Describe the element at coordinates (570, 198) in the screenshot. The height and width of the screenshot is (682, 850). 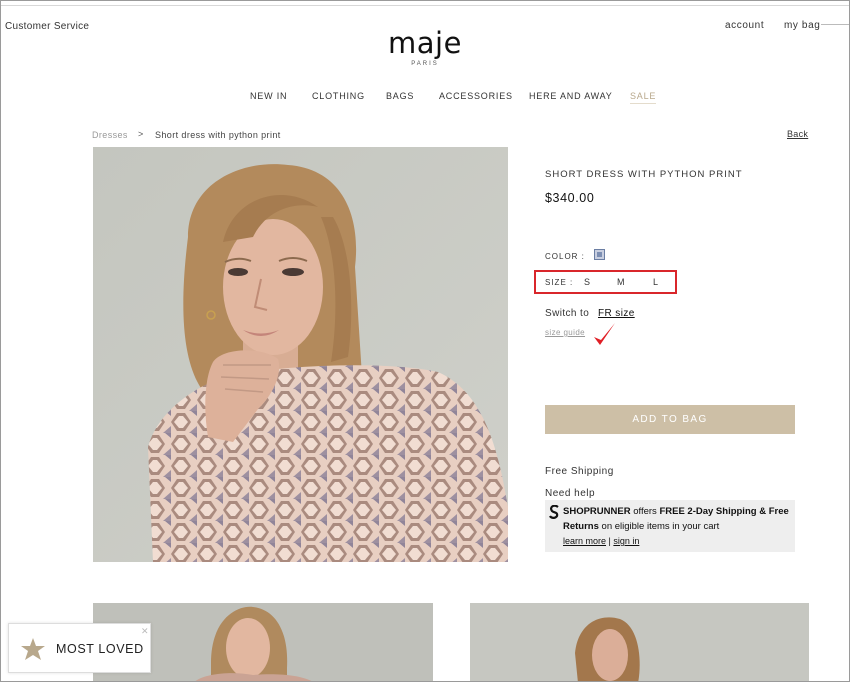
I see `product-price: $340.00` at that location.